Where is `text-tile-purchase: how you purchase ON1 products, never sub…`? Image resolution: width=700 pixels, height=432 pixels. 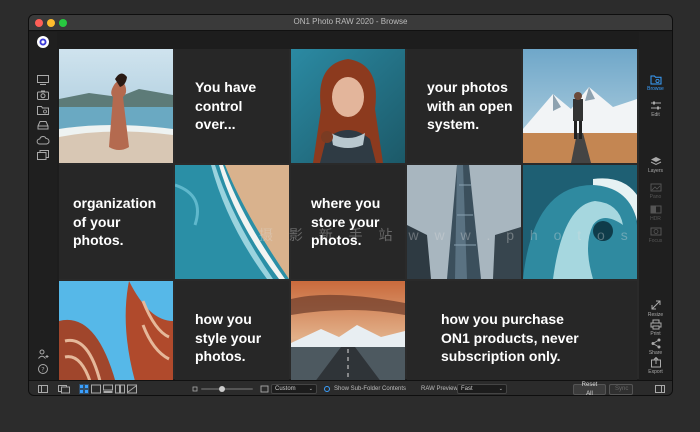 text-tile-purchase: how you purchase ON1 products, never sub… is located at coordinates (522, 338).